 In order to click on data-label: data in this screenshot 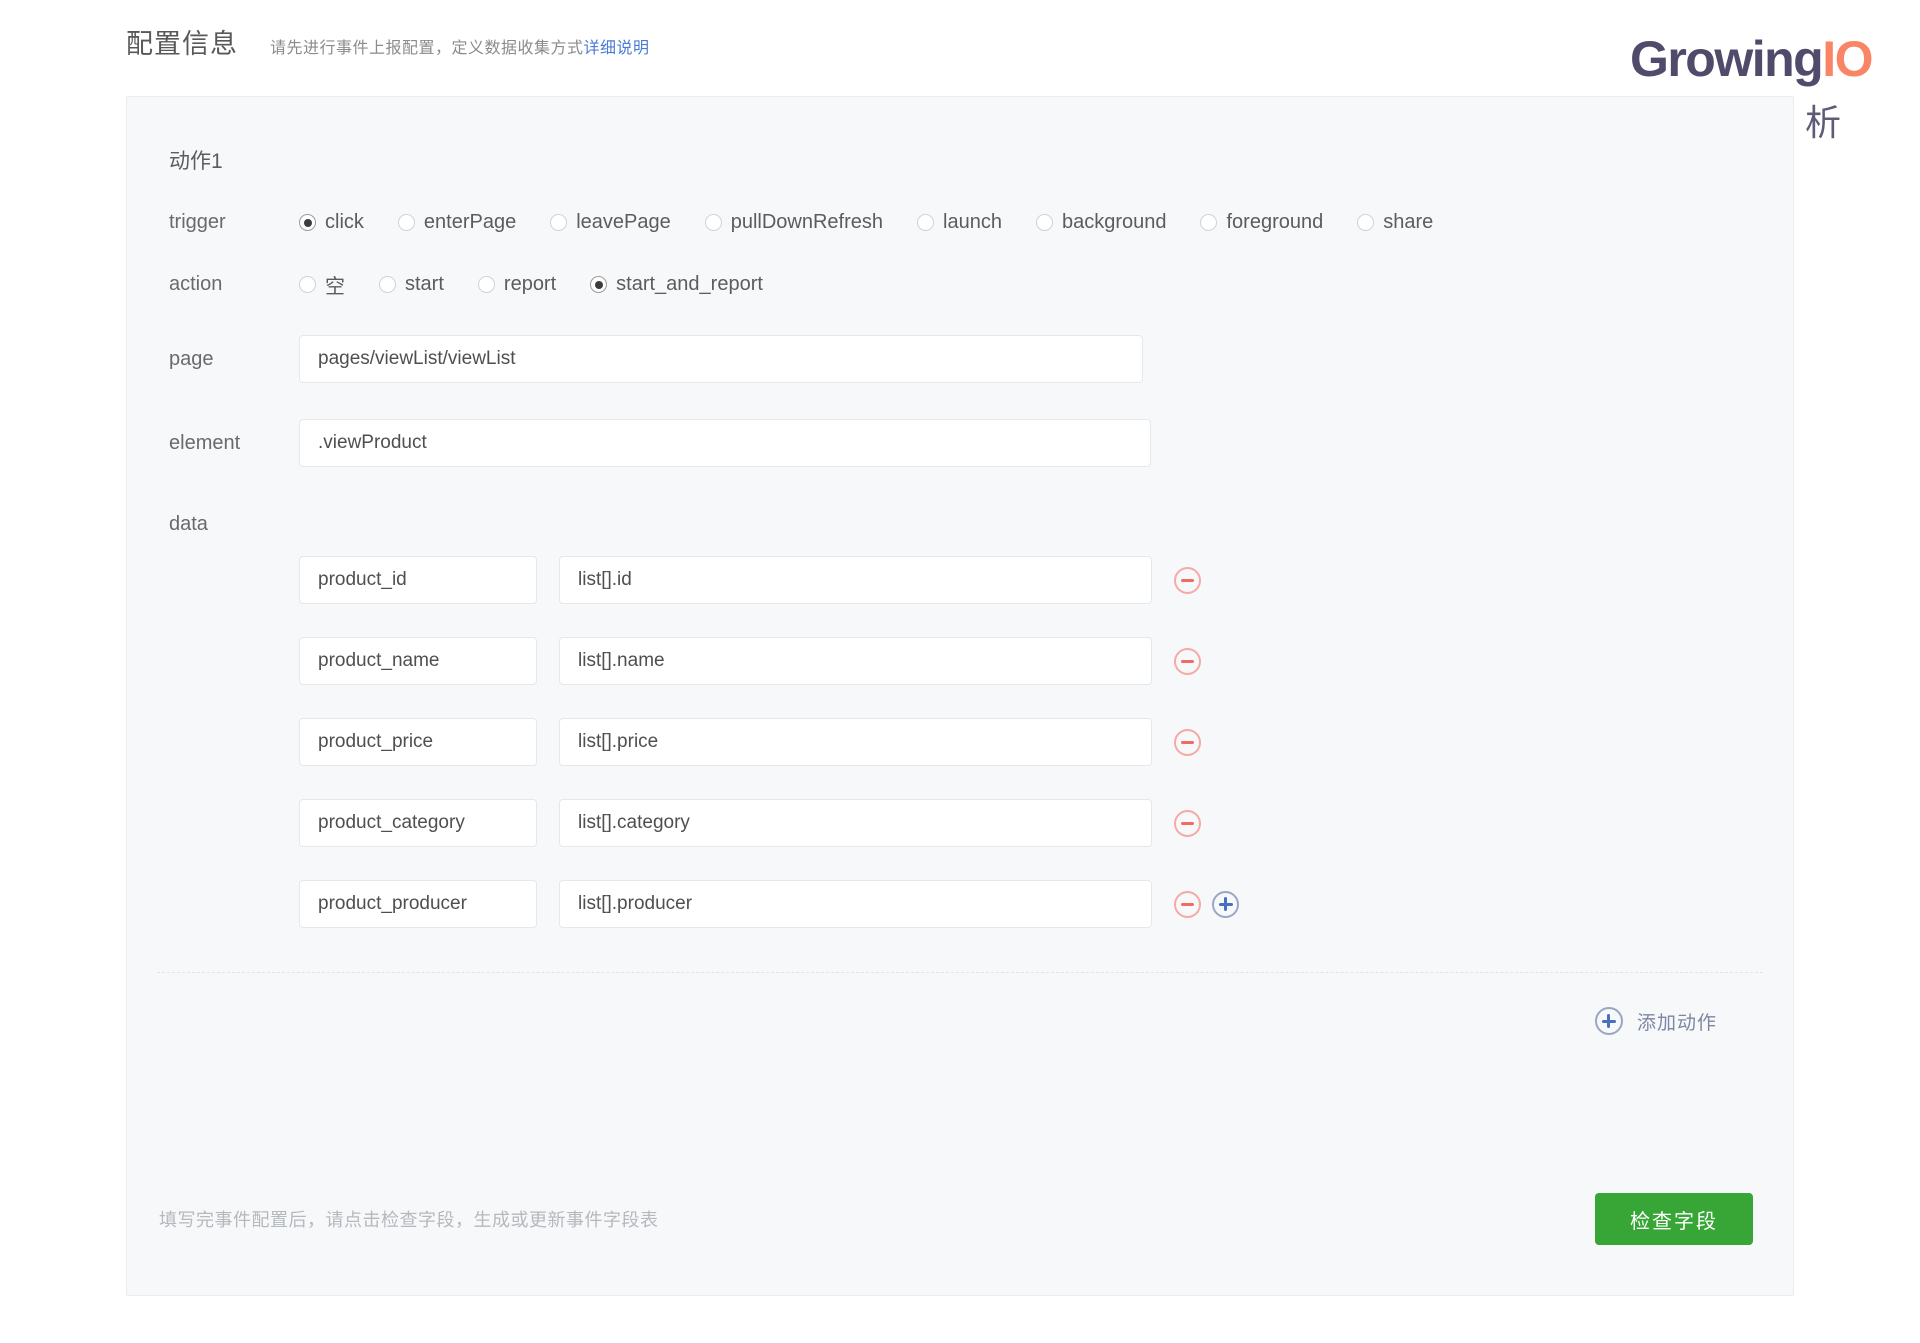, I will do `click(188, 524)`.